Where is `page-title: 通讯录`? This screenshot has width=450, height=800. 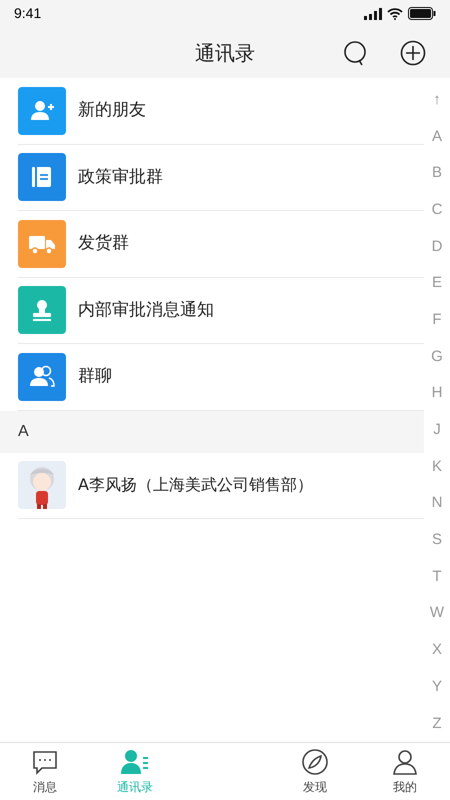
page-title: 通讯录 is located at coordinates (225, 53).